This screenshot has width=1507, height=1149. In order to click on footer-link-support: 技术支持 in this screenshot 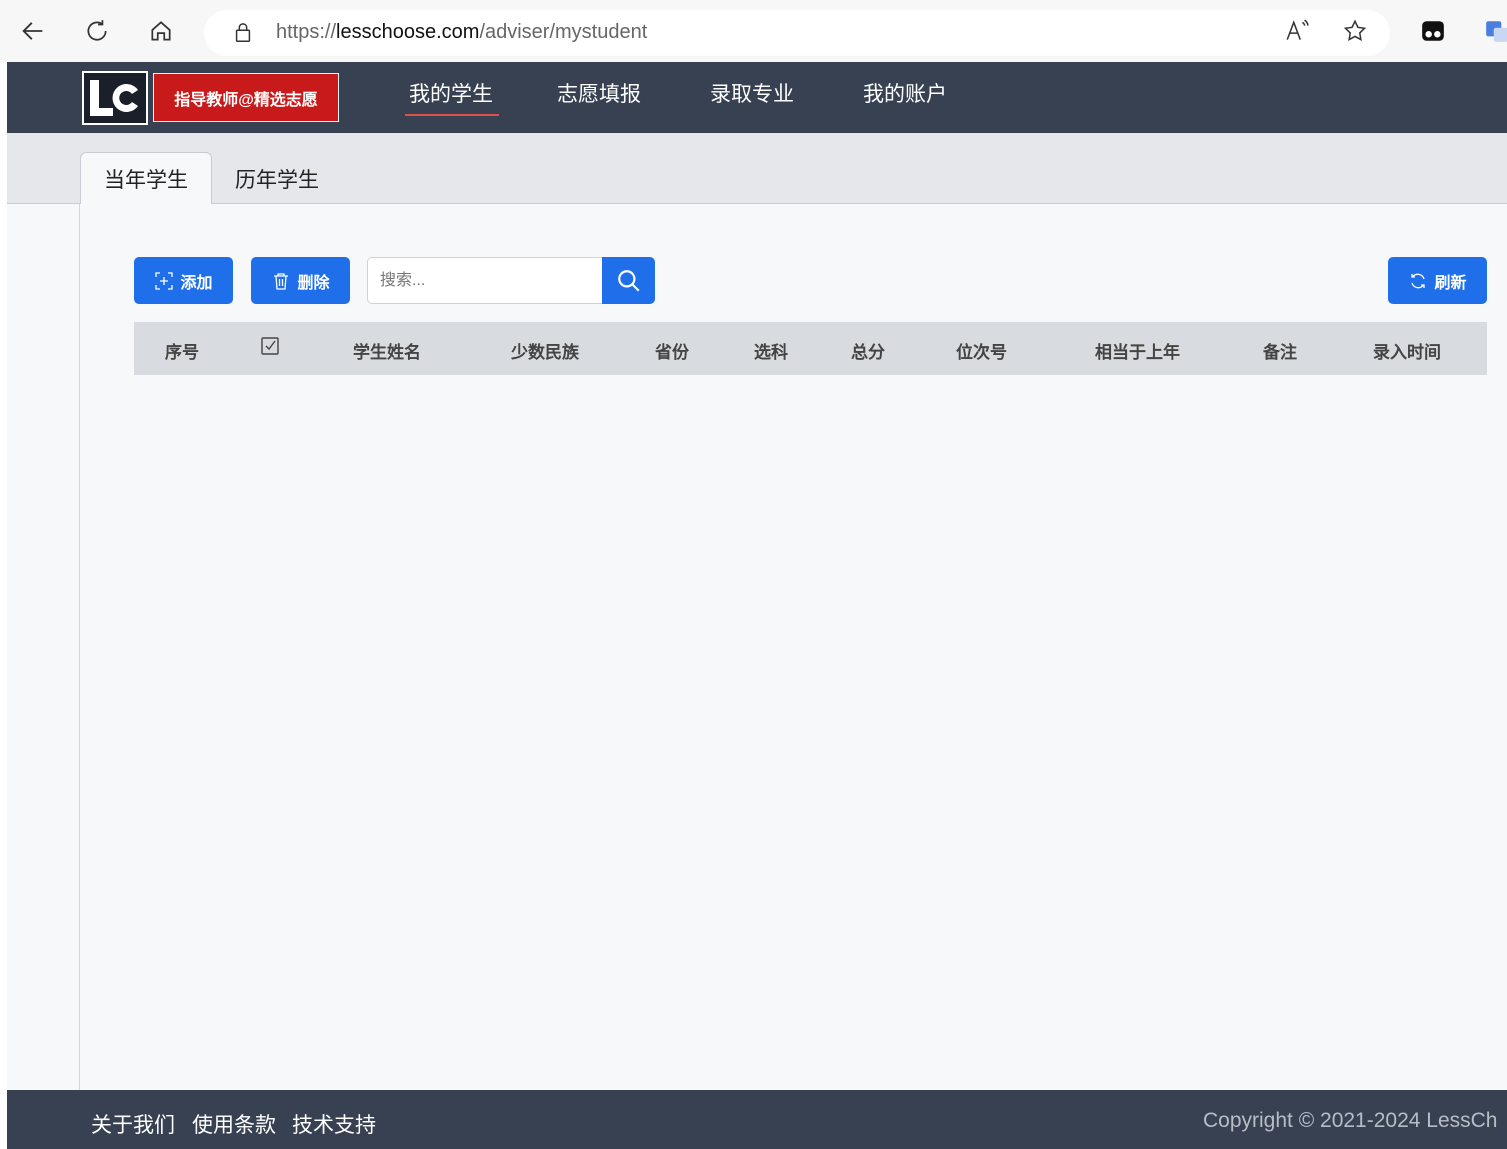, I will do `click(334, 1124)`.